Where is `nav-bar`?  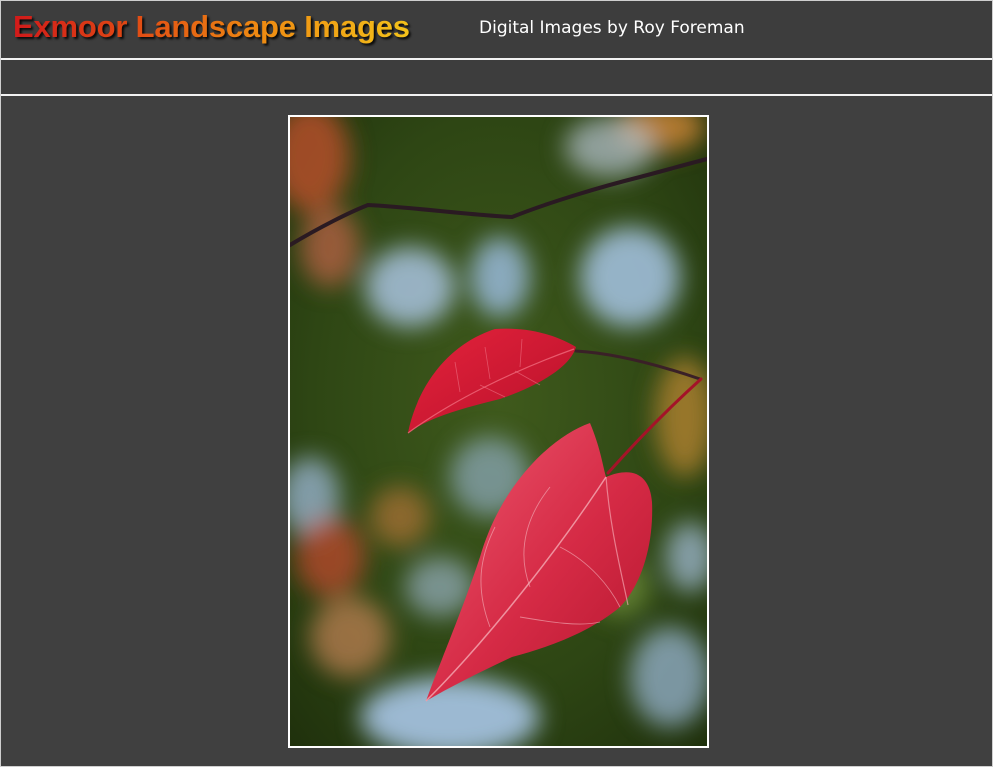
nav-bar is located at coordinates (496, 78).